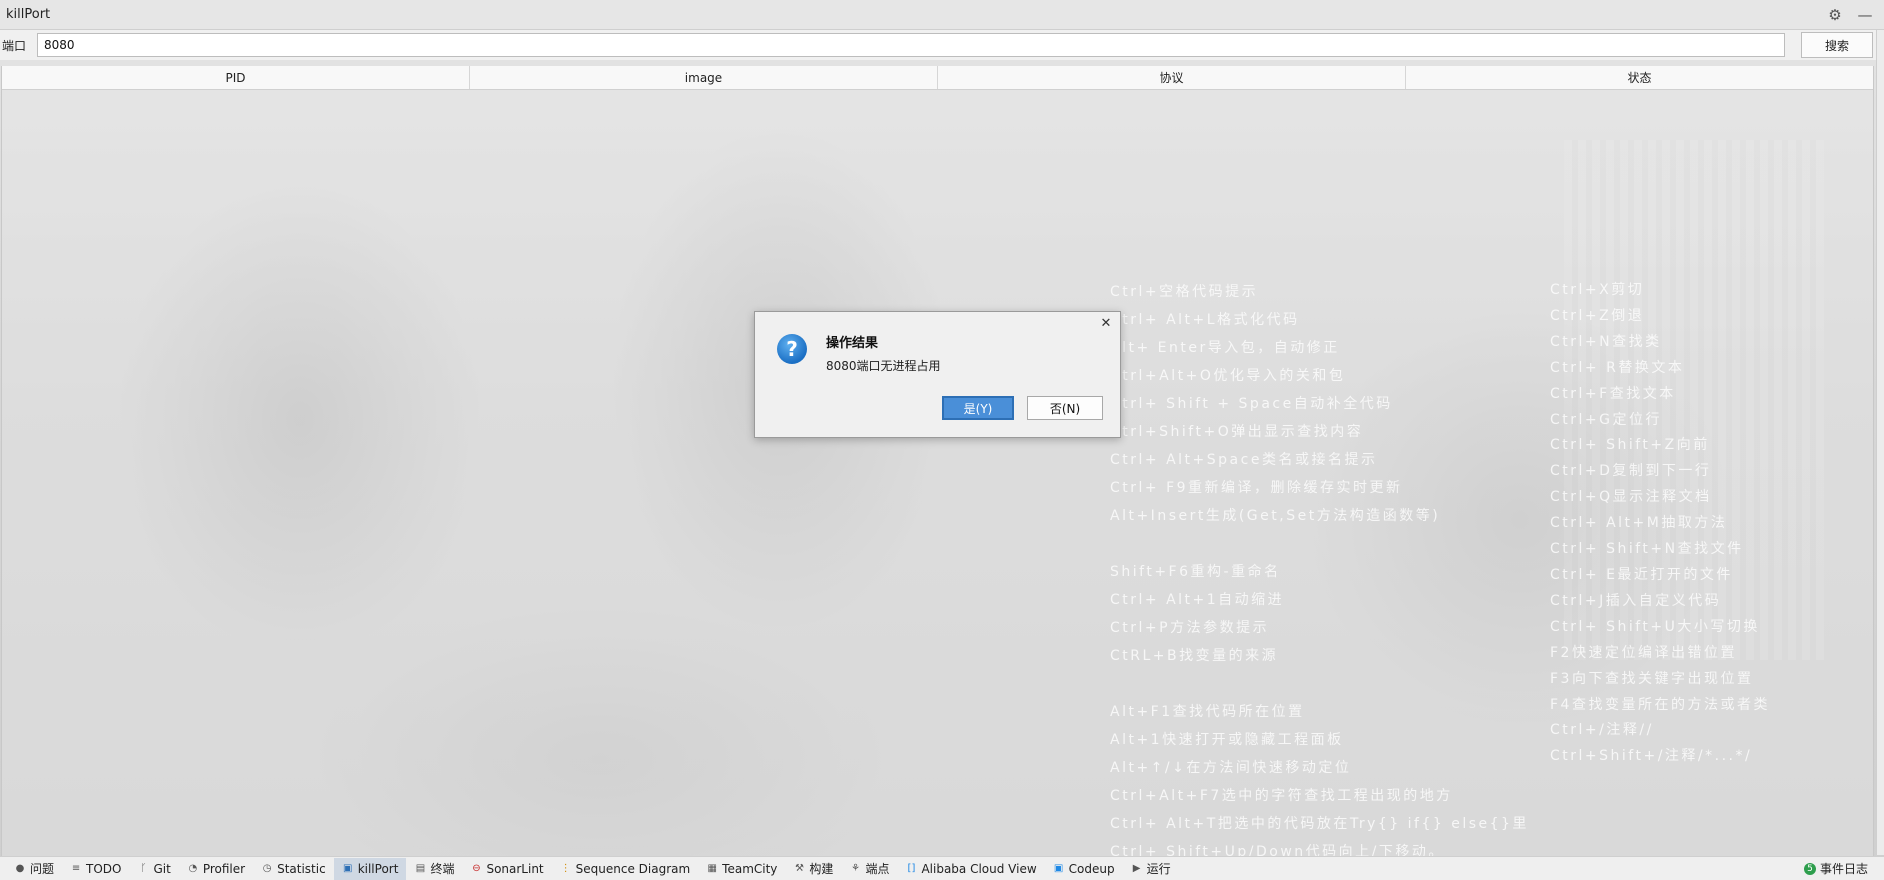  What do you see at coordinates (1613, 393) in the screenshot?
I see `hint-line: Ctrl+F查找文本` at bounding box center [1613, 393].